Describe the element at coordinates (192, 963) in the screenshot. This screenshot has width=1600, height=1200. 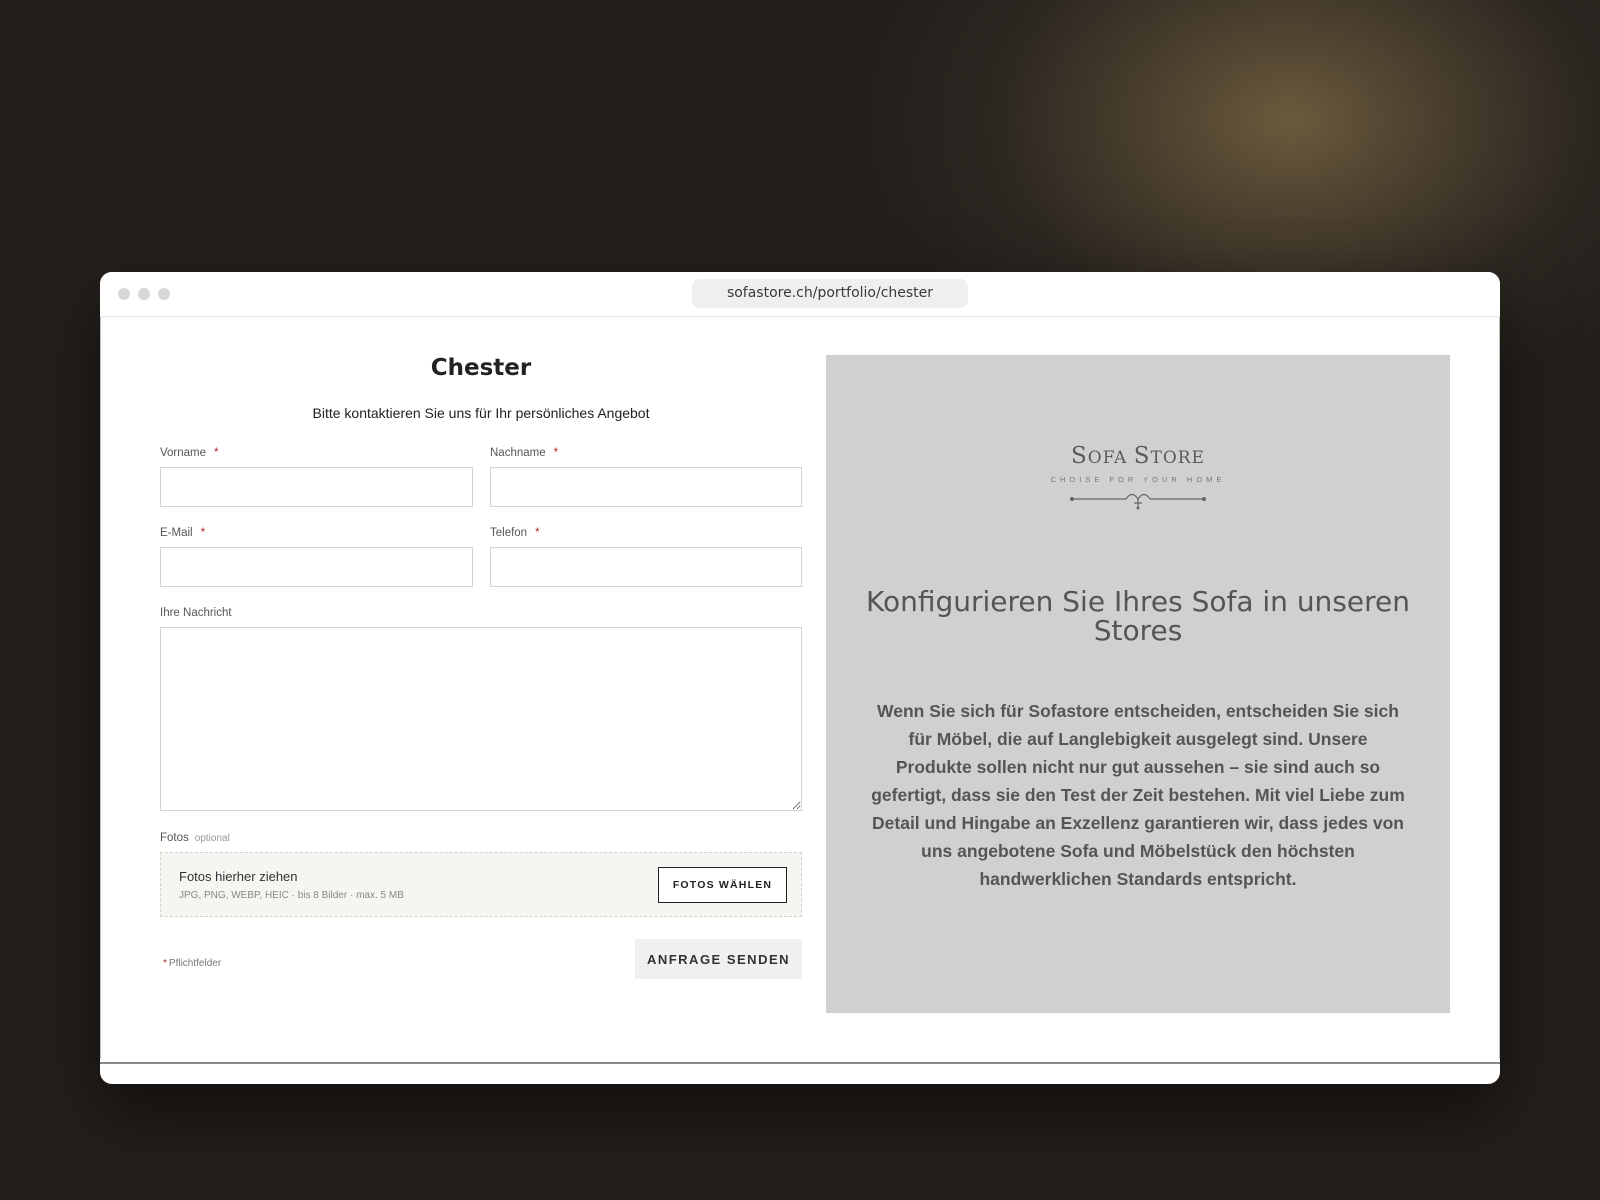
I see `required-fields-note: * Pflichtfelder` at that location.